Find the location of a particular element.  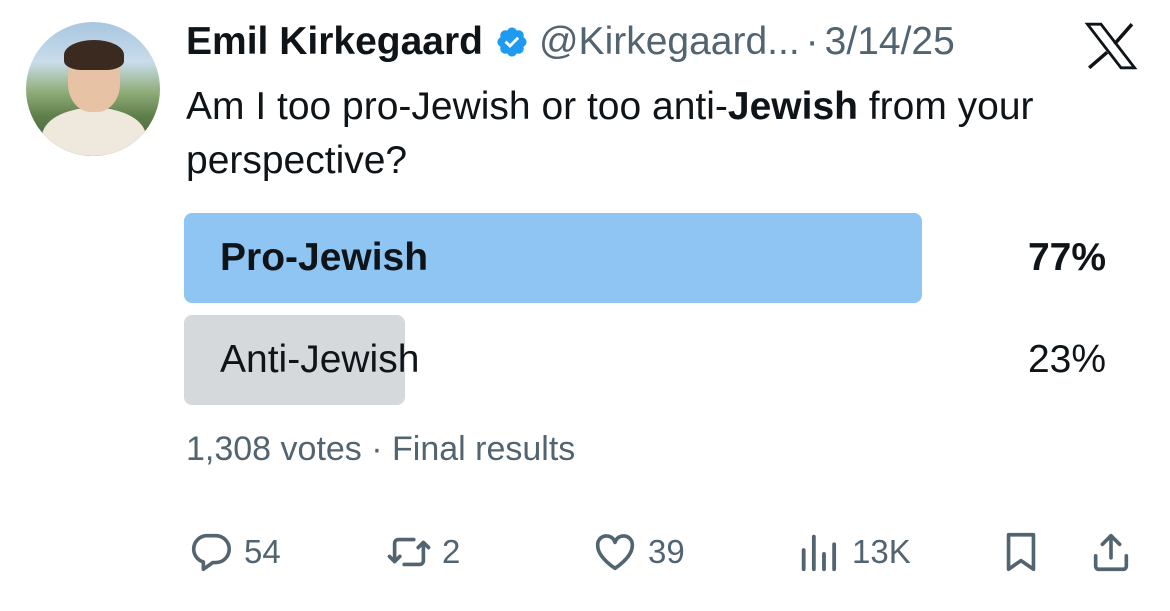

repost-icon is located at coordinates (409, 552).